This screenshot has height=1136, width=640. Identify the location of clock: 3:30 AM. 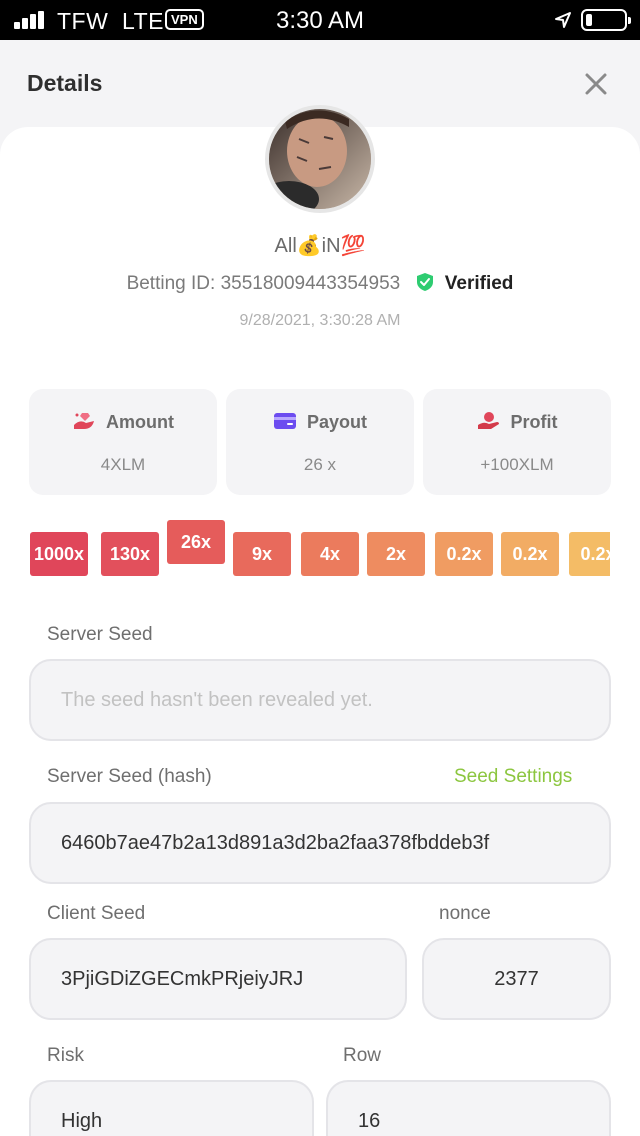
(320, 20).